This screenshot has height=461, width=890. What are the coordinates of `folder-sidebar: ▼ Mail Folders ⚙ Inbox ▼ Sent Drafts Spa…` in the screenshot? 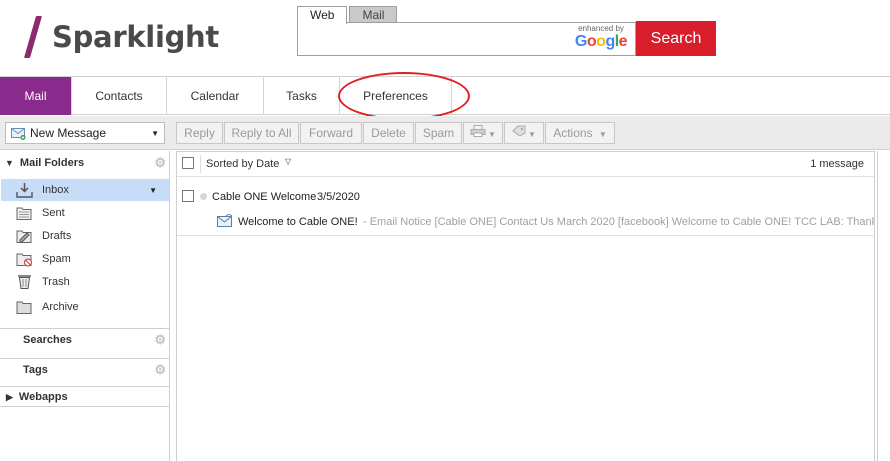 It's located at (85, 306).